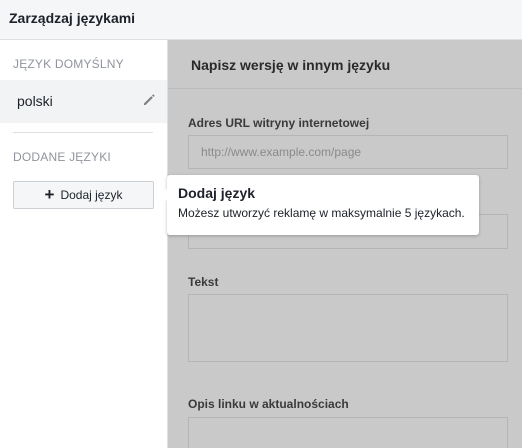 Image resolution: width=522 pixels, height=448 pixels. What do you see at coordinates (91, 195) in the screenshot?
I see `add-language-label: Dodaj język` at bounding box center [91, 195].